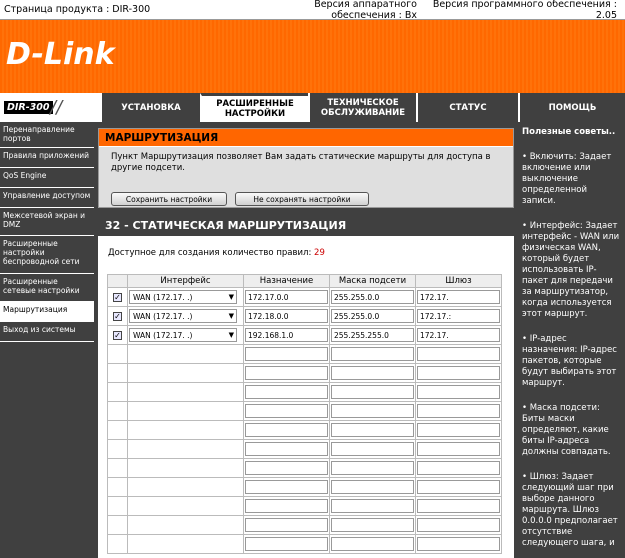  I want to click on save-settings-button: Сохранить настройки, so click(169, 199).